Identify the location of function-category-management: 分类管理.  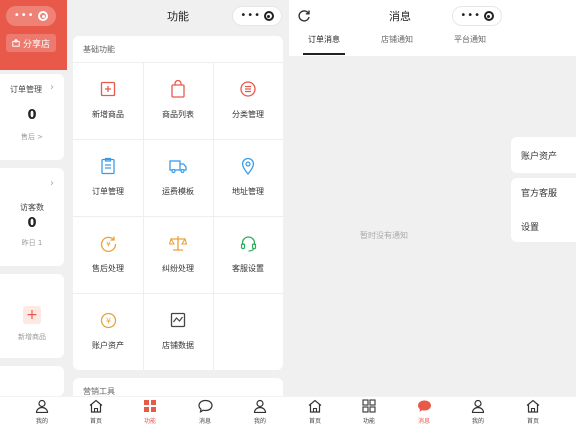
(248, 100).